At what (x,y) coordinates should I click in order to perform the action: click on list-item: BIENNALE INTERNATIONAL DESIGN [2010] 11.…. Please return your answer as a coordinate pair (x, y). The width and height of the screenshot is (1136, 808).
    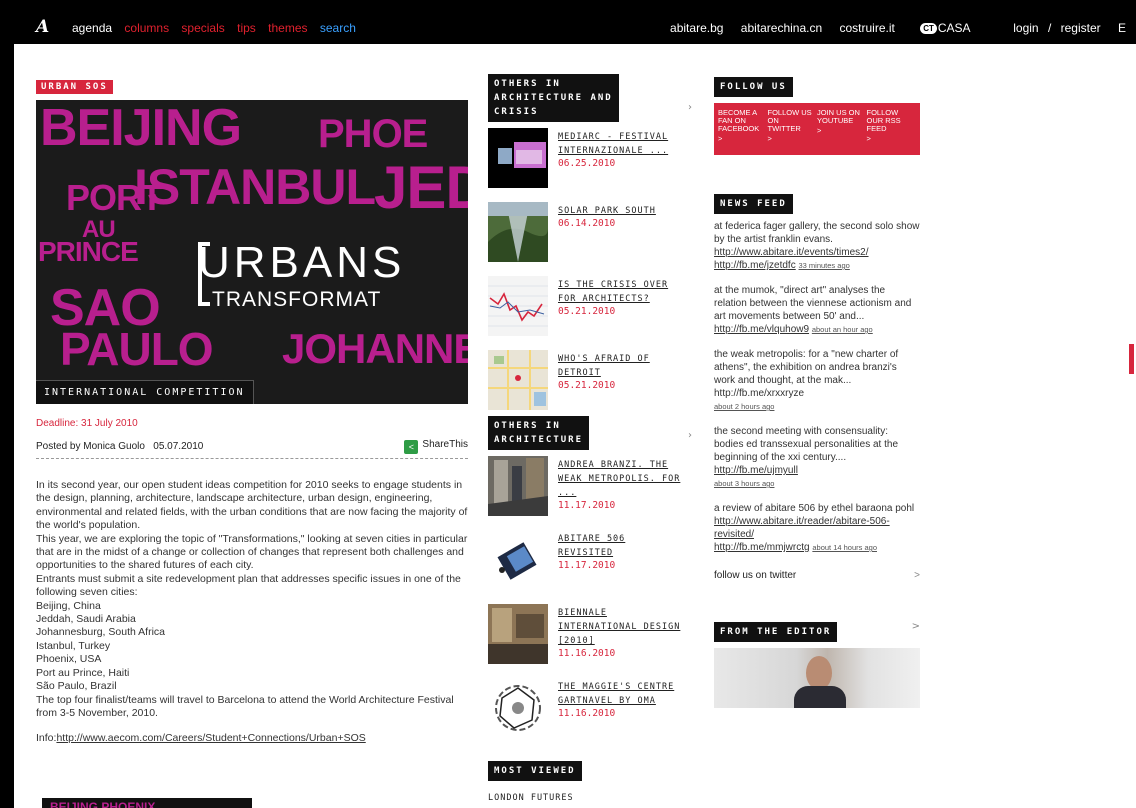
    Looking at the image, I should click on (590, 638).